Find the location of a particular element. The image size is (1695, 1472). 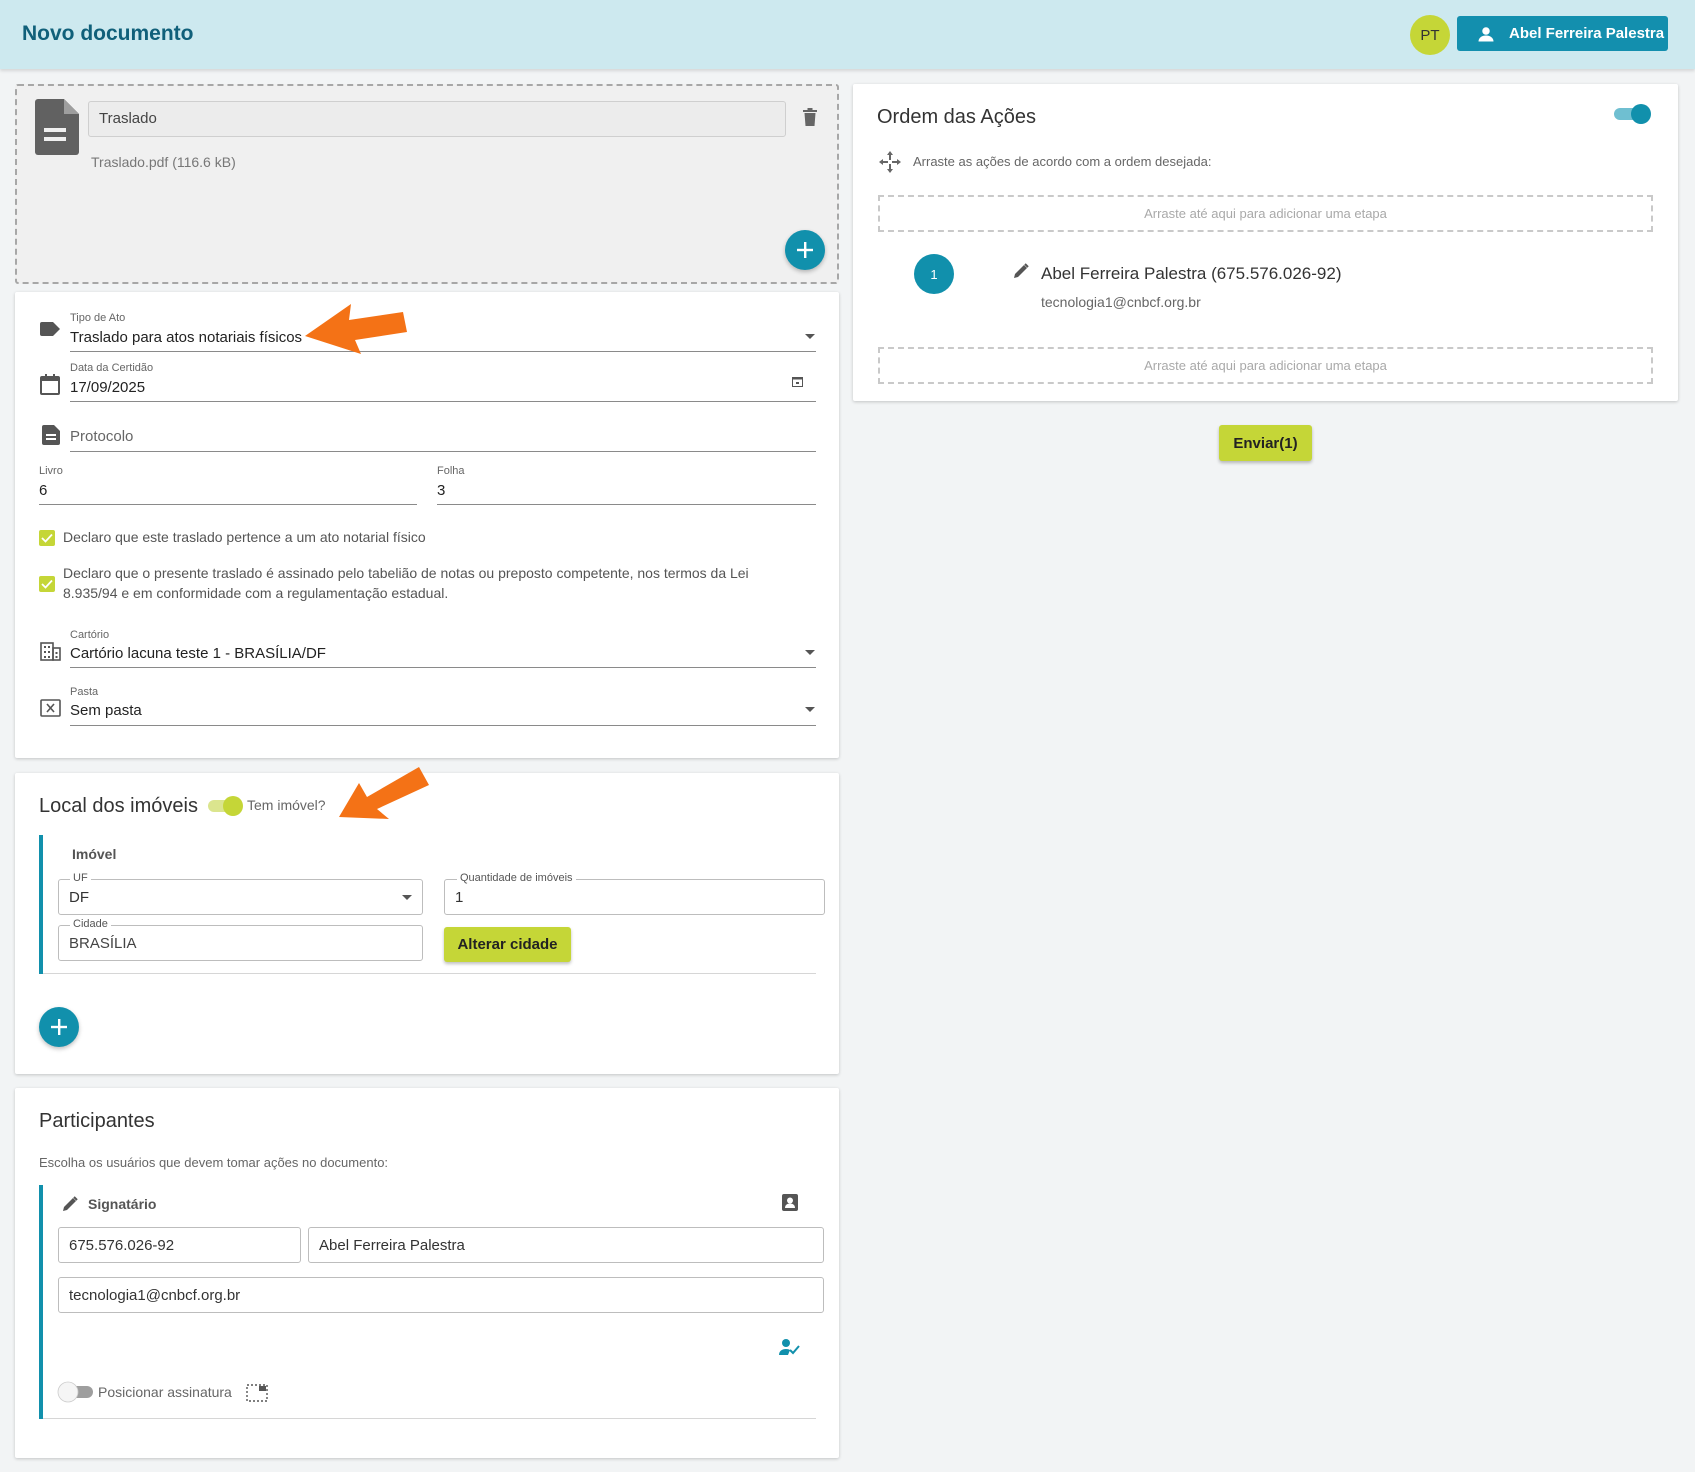

alterar-cidade-button: Alterar cidade is located at coordinates (507, 944).